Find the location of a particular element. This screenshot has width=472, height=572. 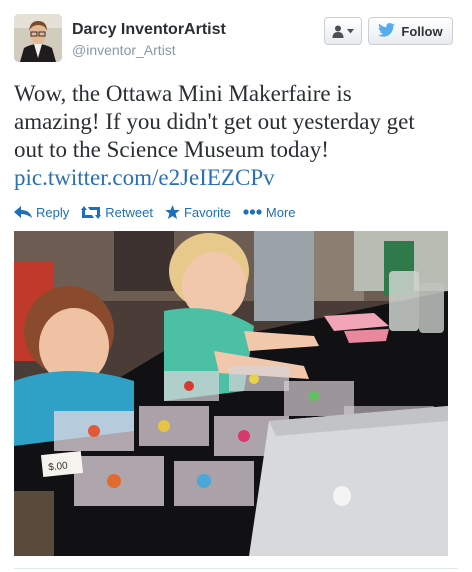

price-tag-text: $.00 is located at coordinates (58, 466).